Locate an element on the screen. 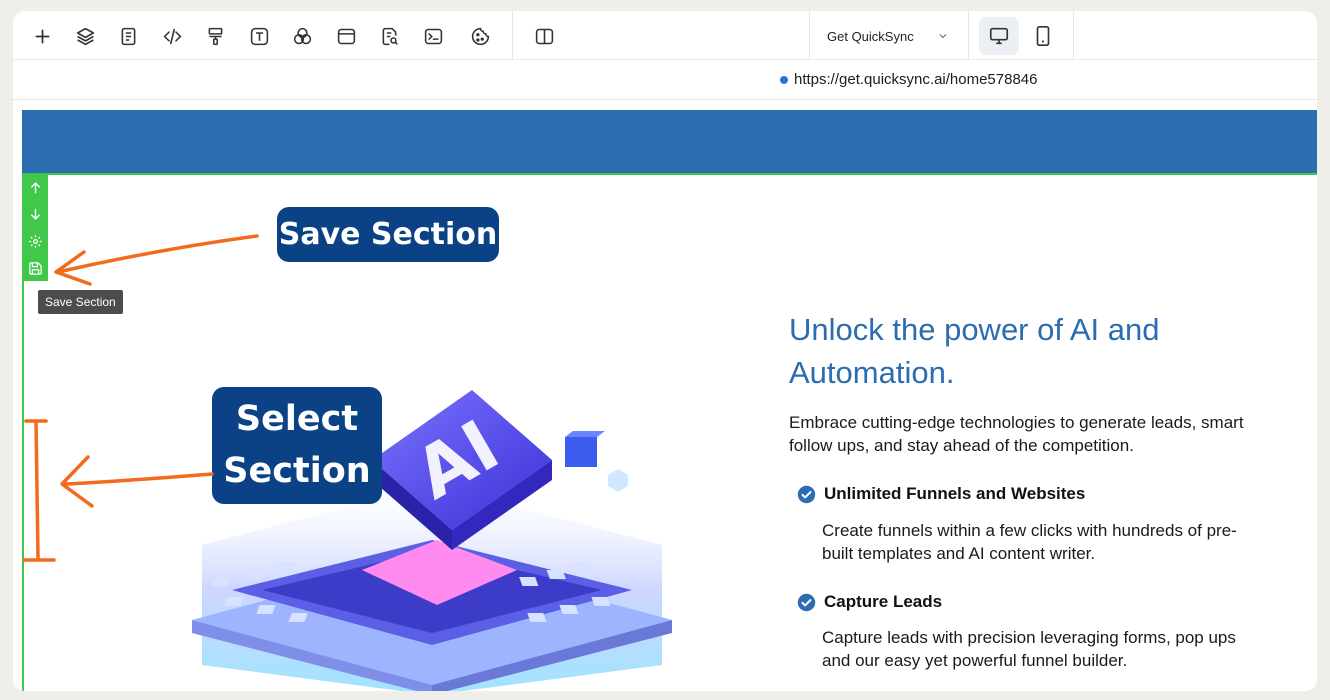 The image size is (1330, 700). mobile-icon is located at coordinates (1043, 36).